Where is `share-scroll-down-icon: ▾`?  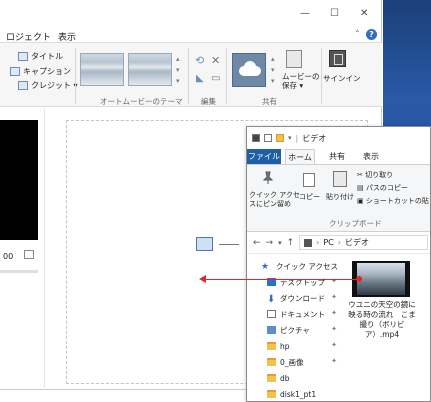 share-scroll-down-icon: ▾ is located at coordinates (273, 70).